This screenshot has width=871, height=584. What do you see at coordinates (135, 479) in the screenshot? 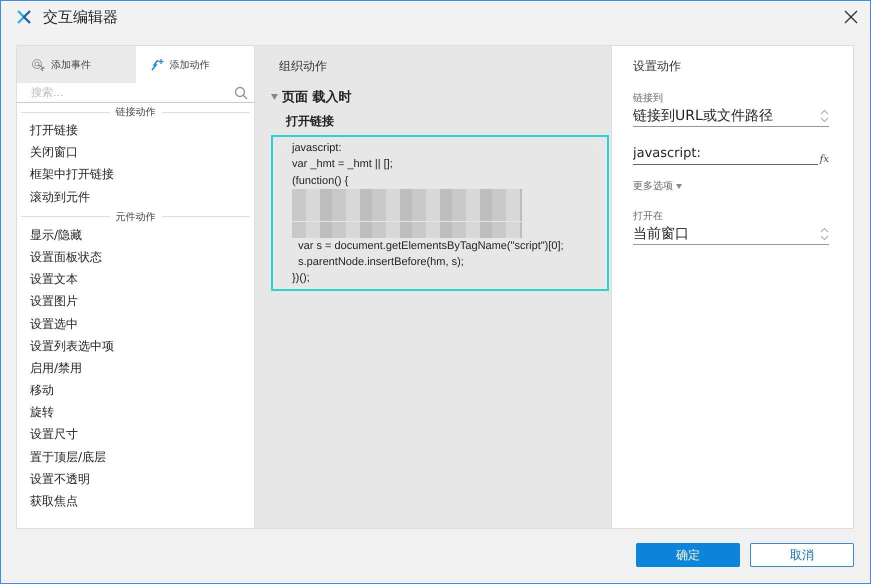
I see `action-item: 设置不透明` at bounding box center [135, 479].